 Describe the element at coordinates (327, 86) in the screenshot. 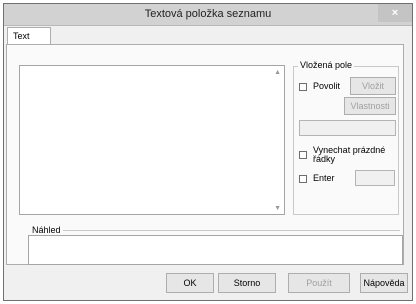

I see `enable-label: Povolit` at that location.